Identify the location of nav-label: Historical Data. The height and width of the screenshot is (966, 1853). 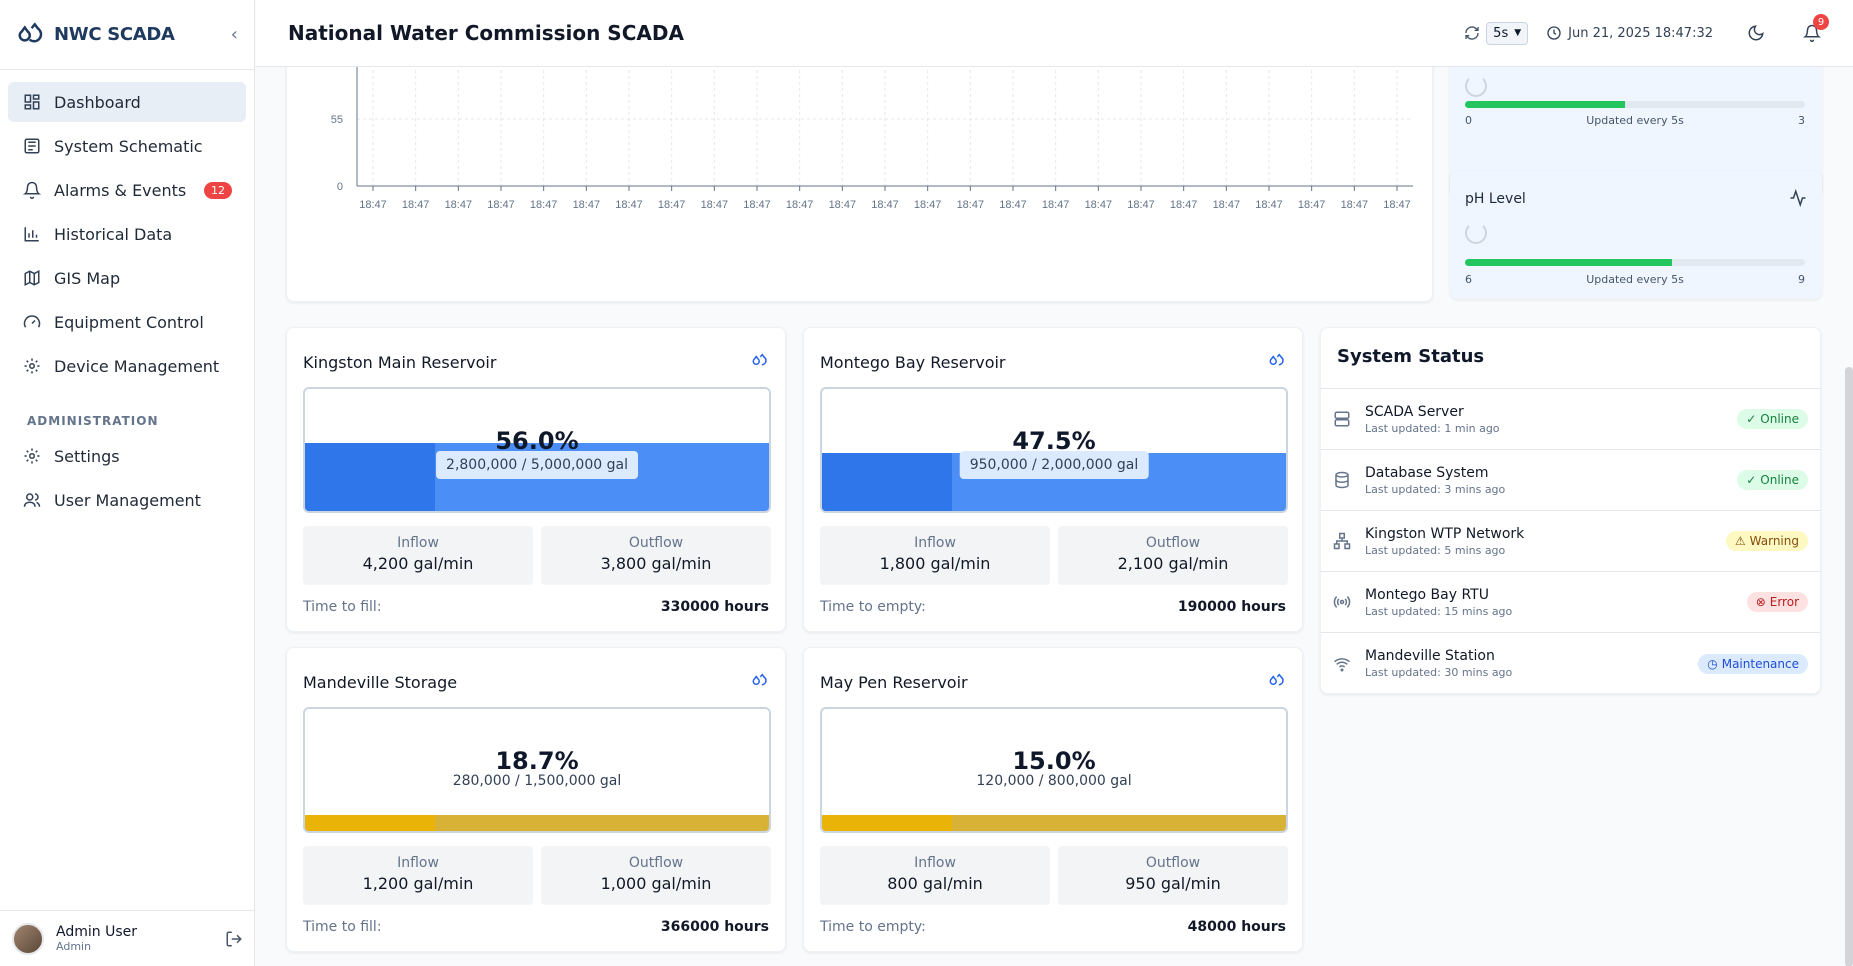
(113, 234).